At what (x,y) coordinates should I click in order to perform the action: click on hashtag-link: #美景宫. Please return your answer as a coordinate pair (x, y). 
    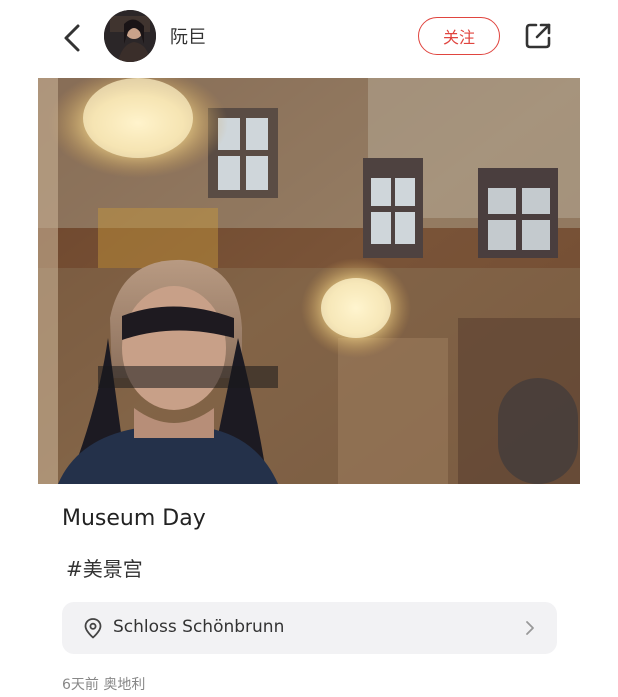
    Looking at the image, I should click on (104, 567).